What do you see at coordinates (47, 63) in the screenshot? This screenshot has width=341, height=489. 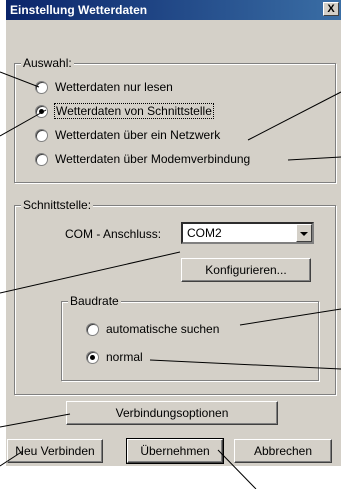 I see `auswahl-legend: Auswahl:` at bounding box center [47, 63].